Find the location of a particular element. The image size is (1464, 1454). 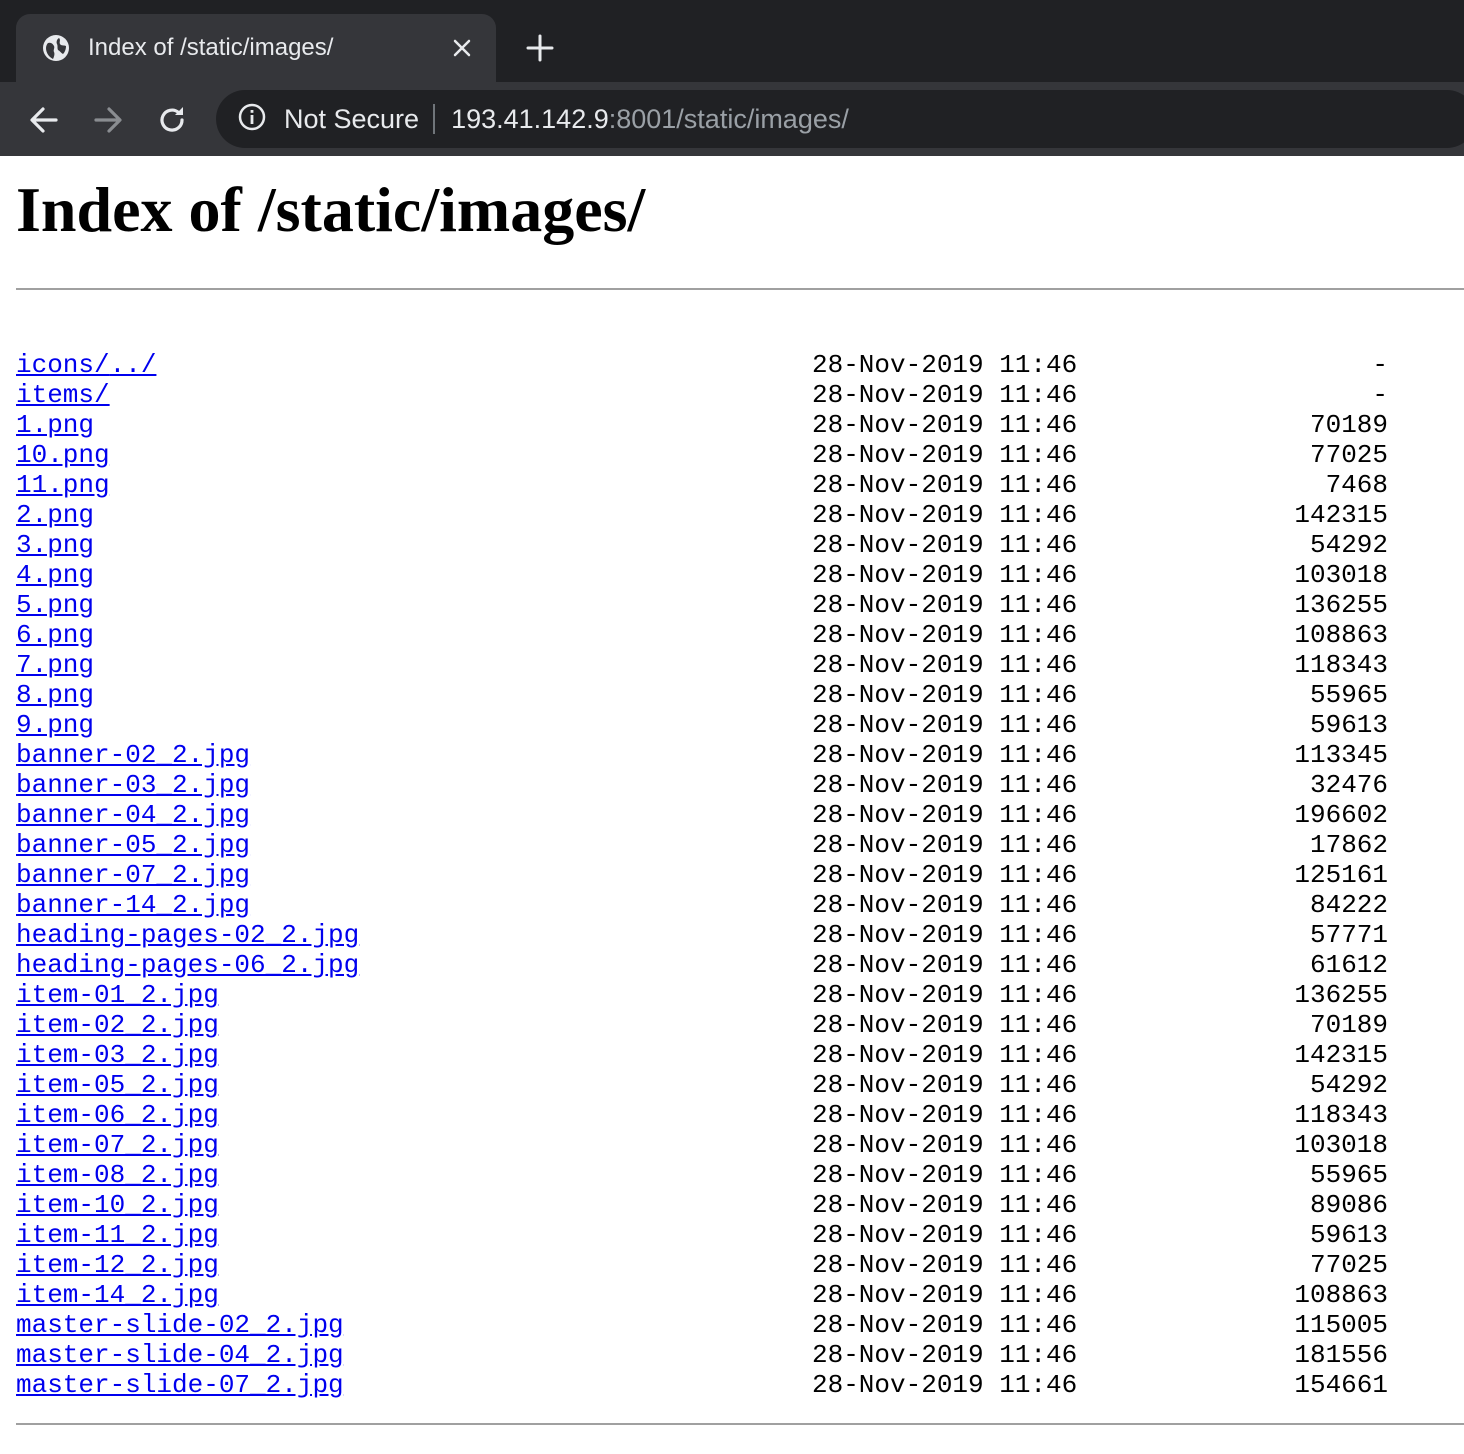

file-link: item-05_2.jpg is located at coordinates (117, 1085).